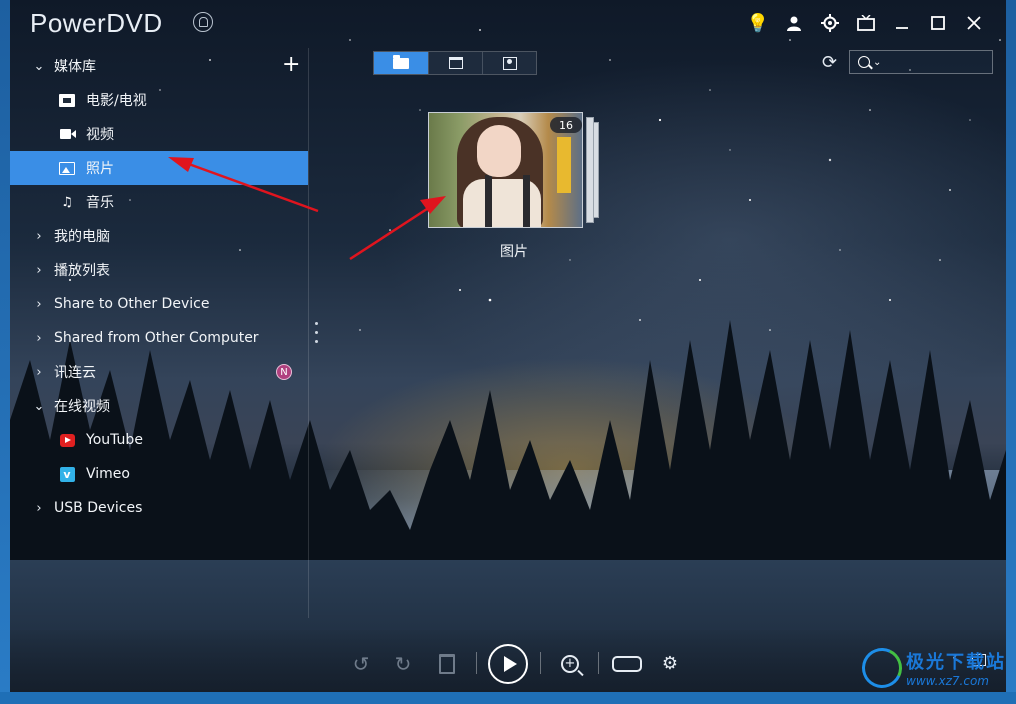 This screenshot has width=1016, height=704. I want to click on film-icon, so click(67, 100).